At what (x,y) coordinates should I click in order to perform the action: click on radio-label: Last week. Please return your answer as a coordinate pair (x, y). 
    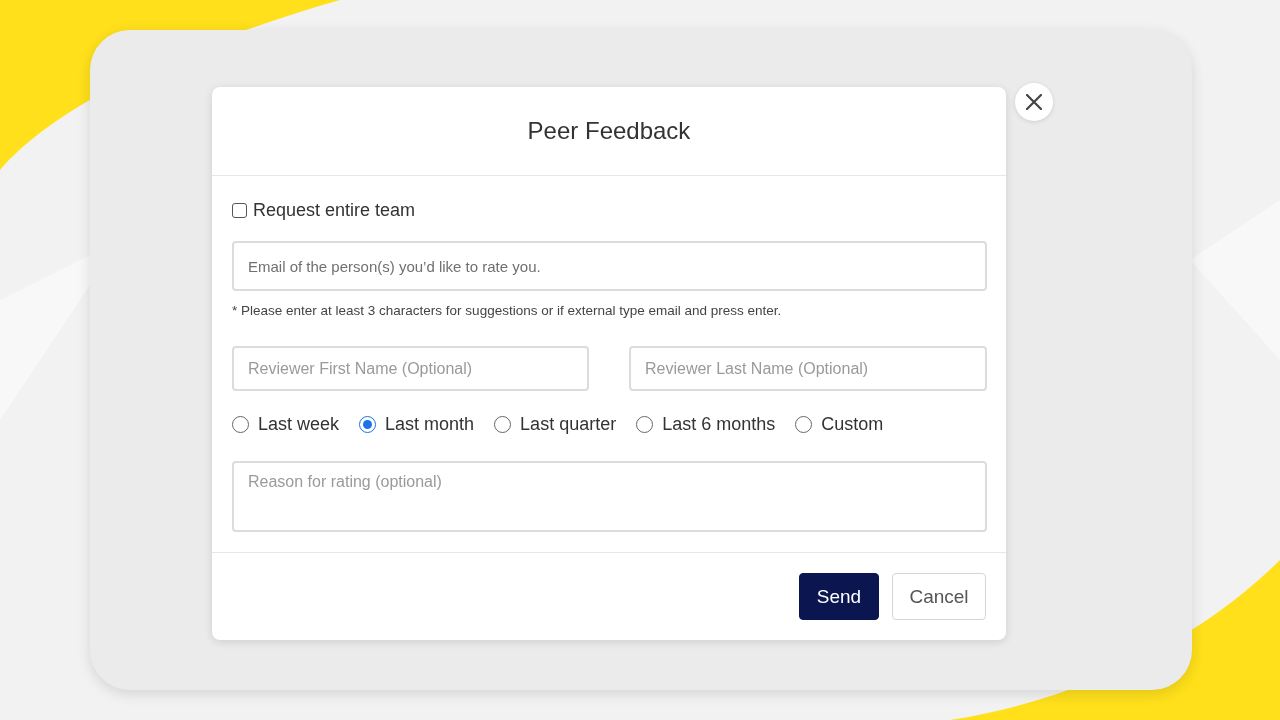
    Looking at the image, I should click on (299, 424).